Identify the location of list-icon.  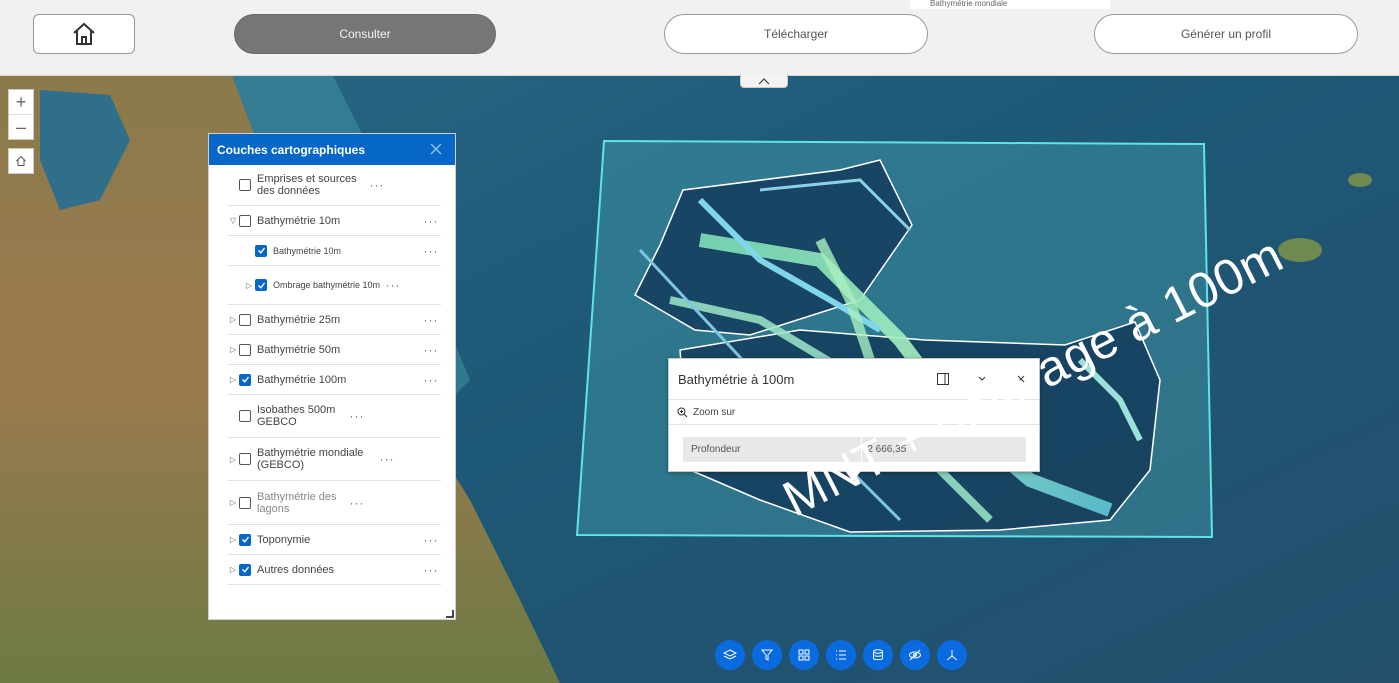
(841, 655).